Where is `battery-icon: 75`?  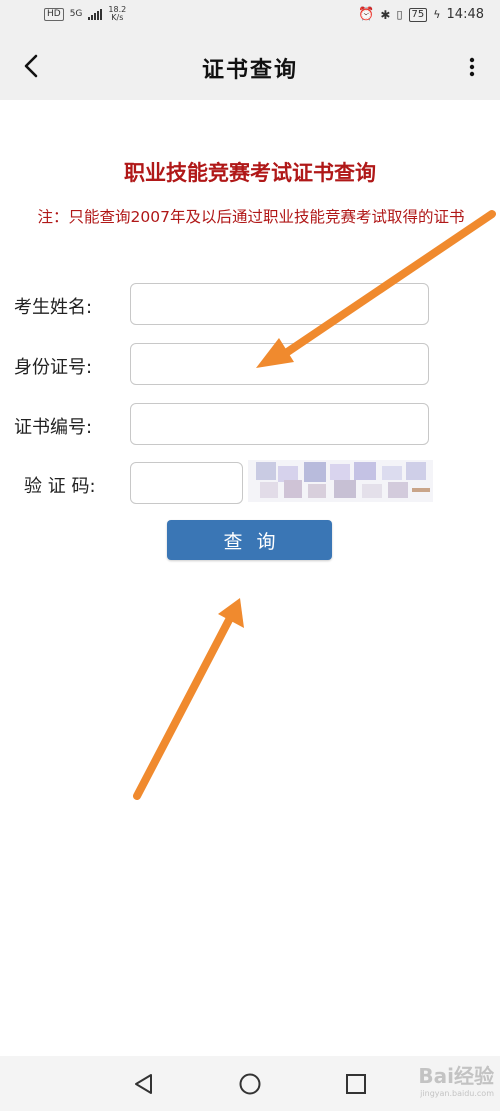 battery-icon: 75 is located at coordinates (418, 14).